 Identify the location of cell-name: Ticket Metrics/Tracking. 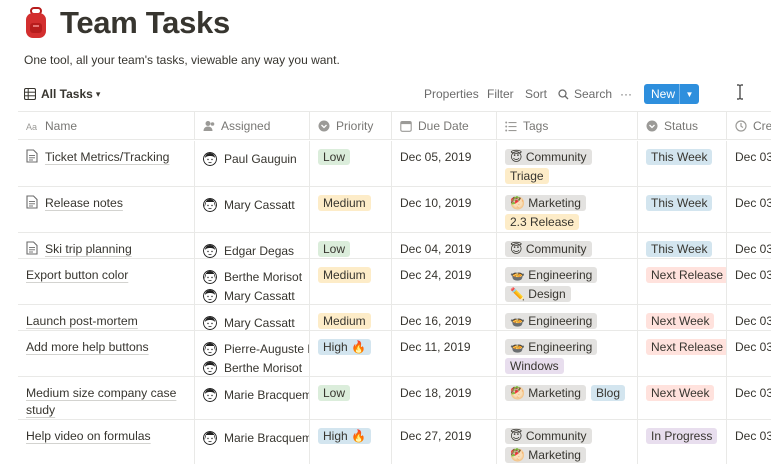
(106, 163).